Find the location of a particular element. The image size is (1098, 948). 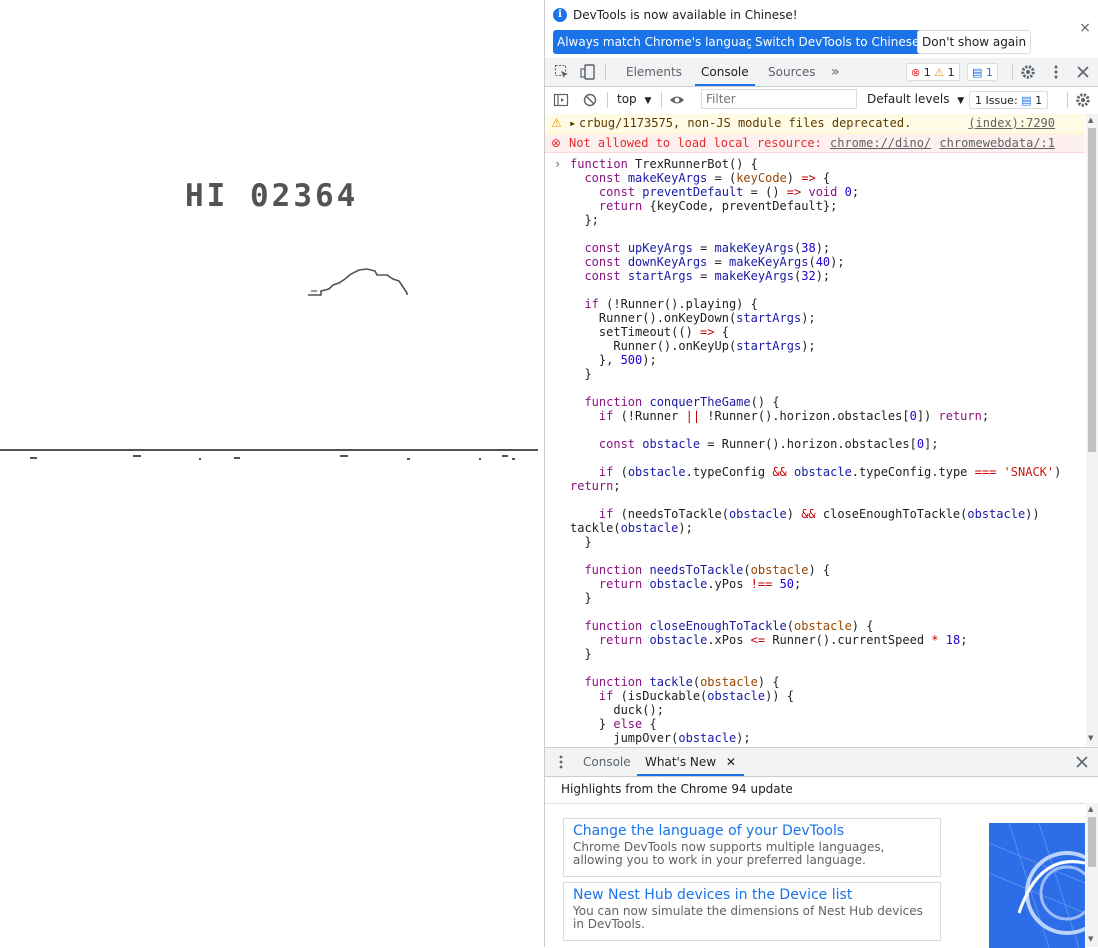

drawer-menu-icon is located at coordinates (561, 762).